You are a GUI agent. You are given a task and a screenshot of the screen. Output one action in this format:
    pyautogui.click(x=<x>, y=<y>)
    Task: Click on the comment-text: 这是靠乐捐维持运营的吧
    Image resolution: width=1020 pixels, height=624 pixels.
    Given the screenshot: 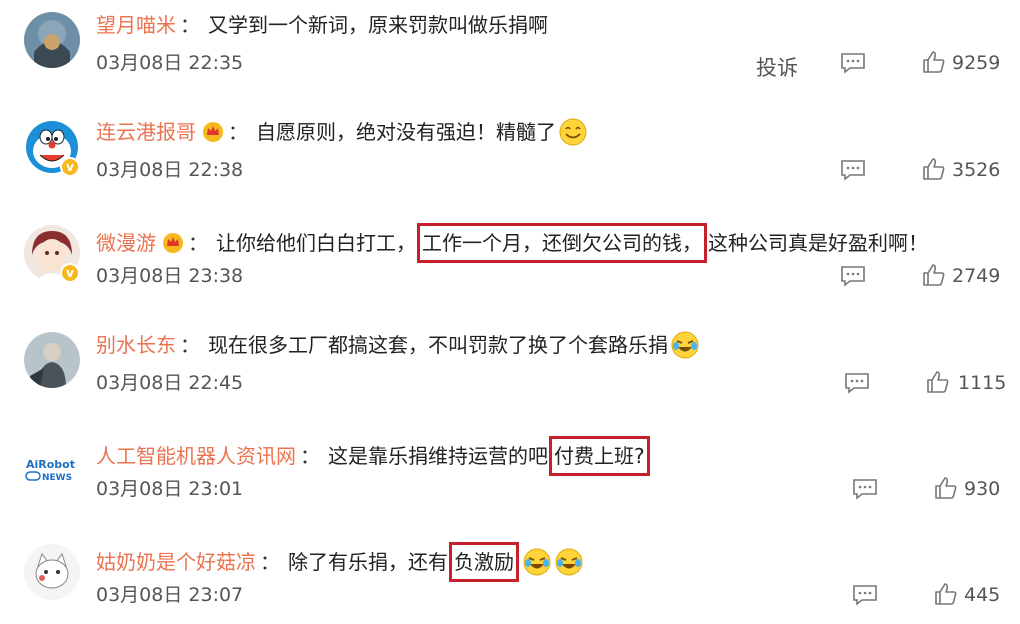 What is the action you would take?
    pyautogui.click(x=438, y=456)
    